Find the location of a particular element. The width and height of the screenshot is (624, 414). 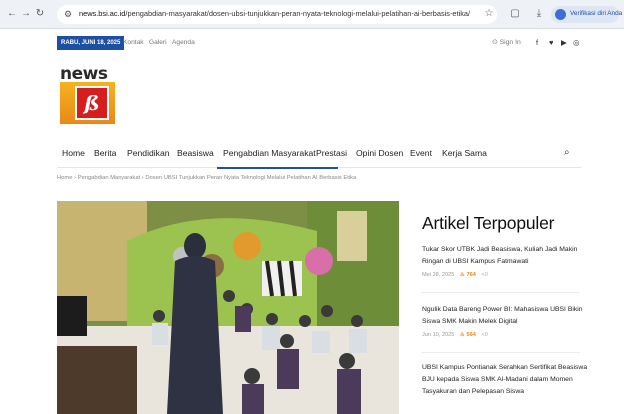

nav-item-kerja-sama: Kerja Sama is located at coordinates (464, 153).